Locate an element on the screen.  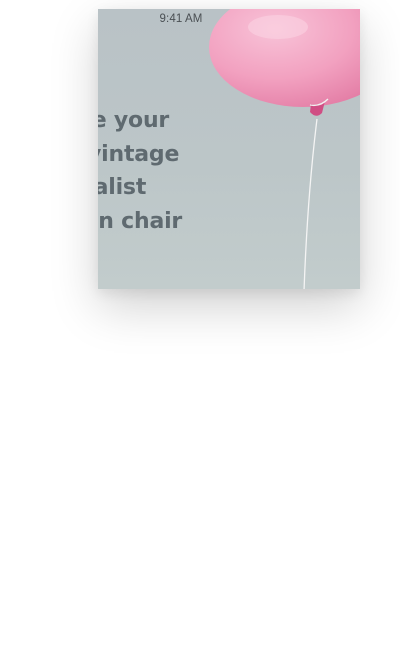
headline-line: minimalist is located at coordinates (122, 187).